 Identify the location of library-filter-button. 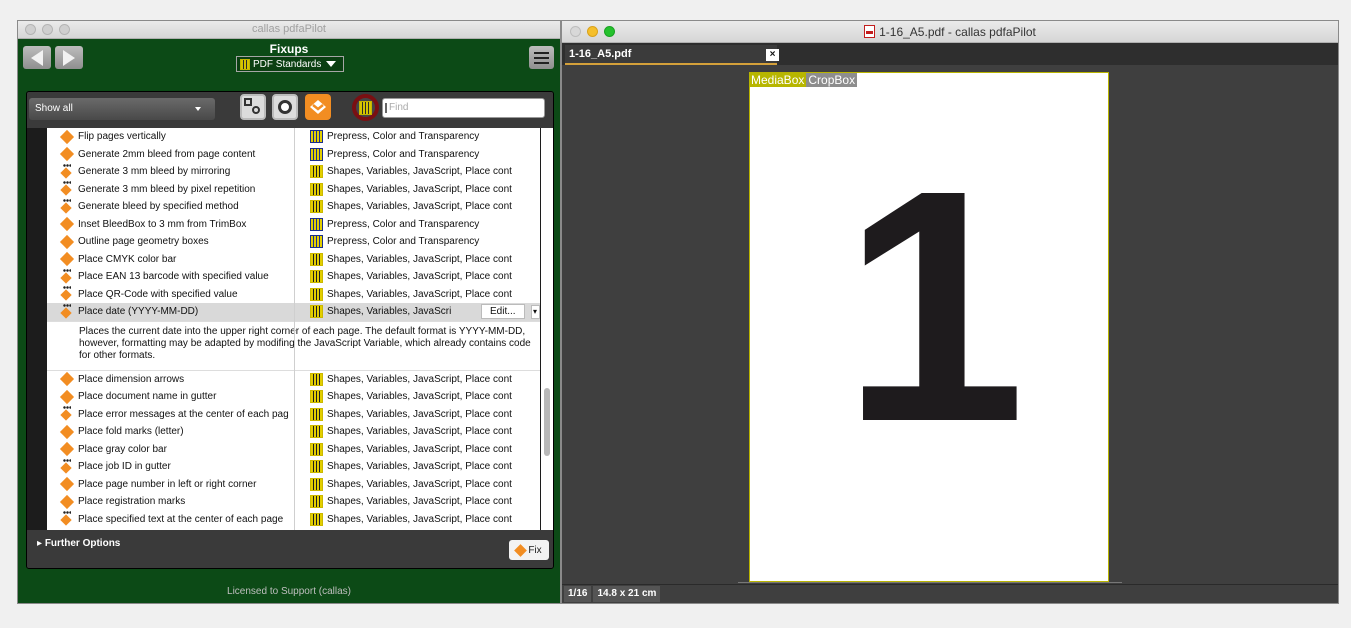
(365, 107).